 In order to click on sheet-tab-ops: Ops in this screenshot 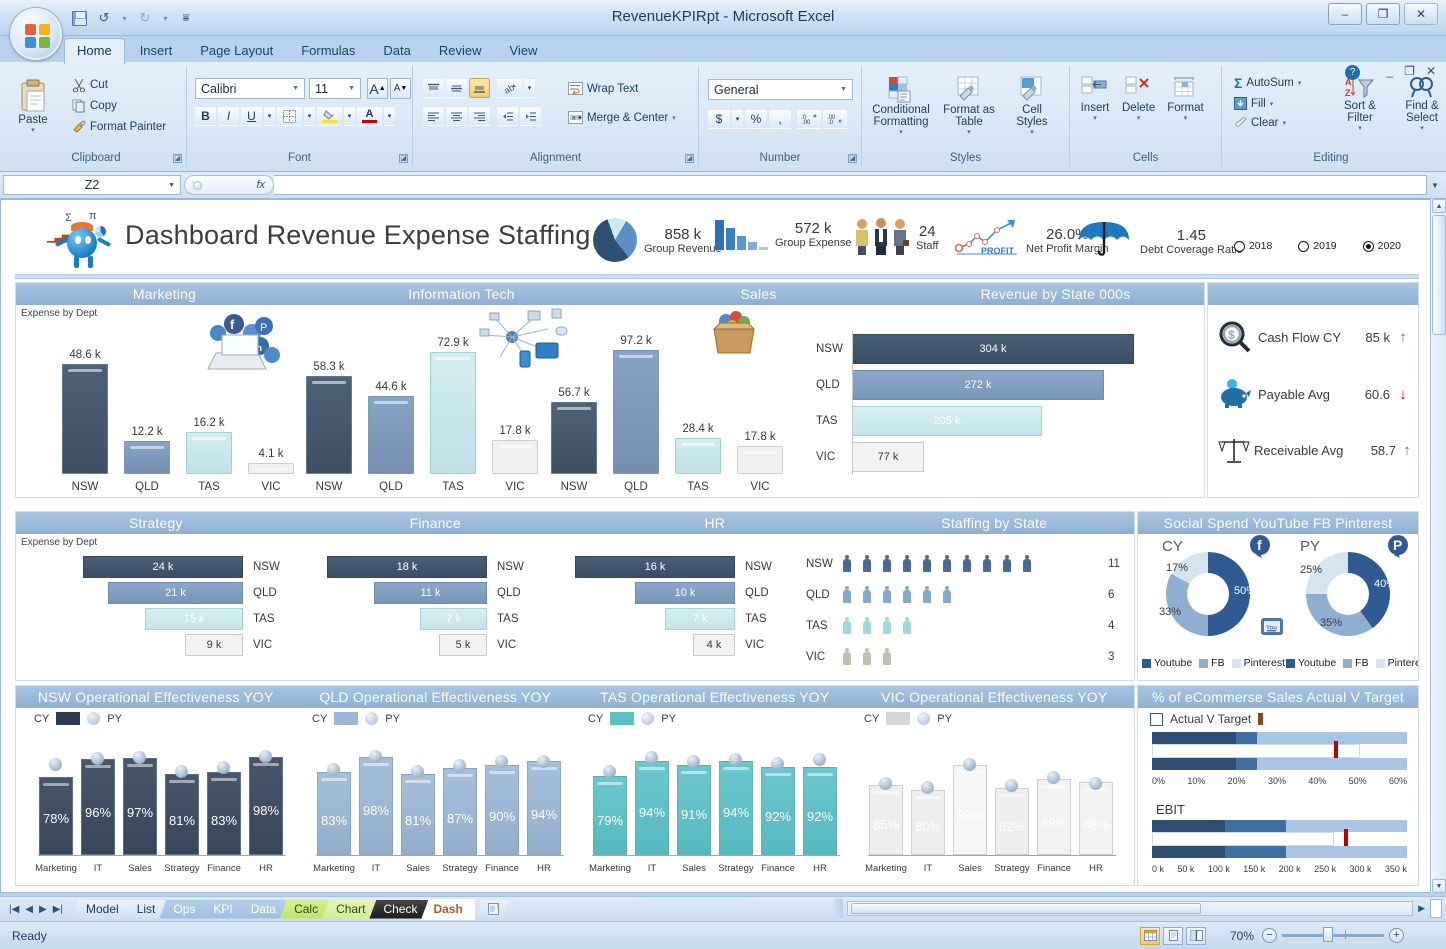, I will do `click(182, 909)`.